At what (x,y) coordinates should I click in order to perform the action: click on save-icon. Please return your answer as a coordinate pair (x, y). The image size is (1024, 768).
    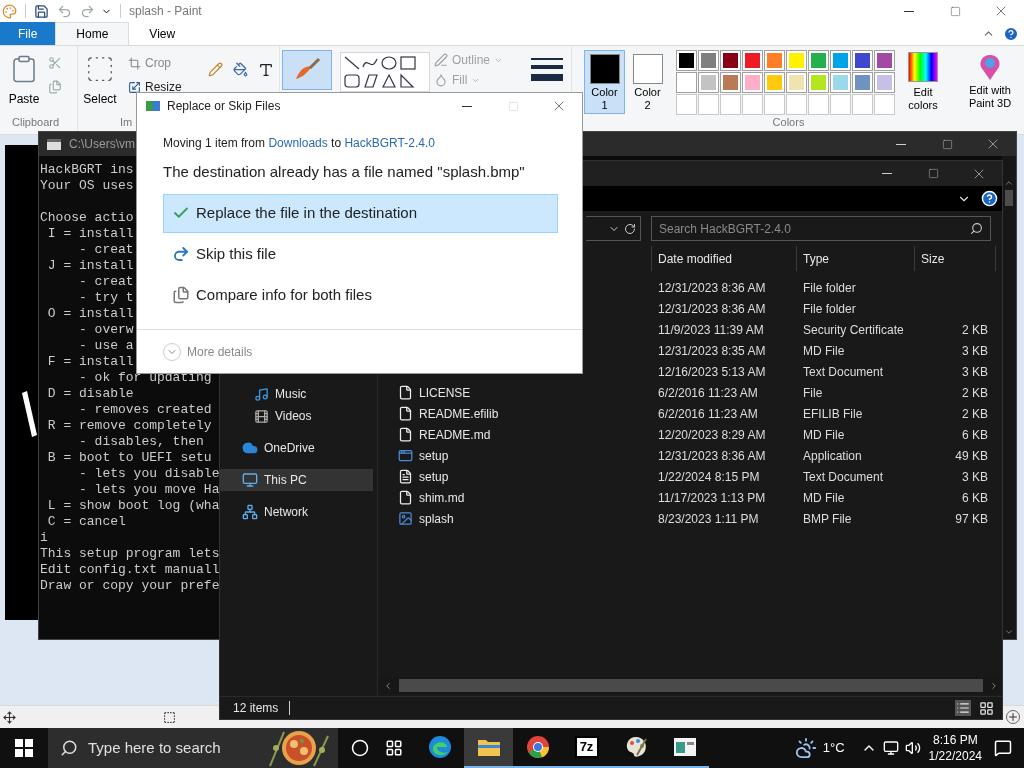
    Looking at the image, I should click on (41, 11).